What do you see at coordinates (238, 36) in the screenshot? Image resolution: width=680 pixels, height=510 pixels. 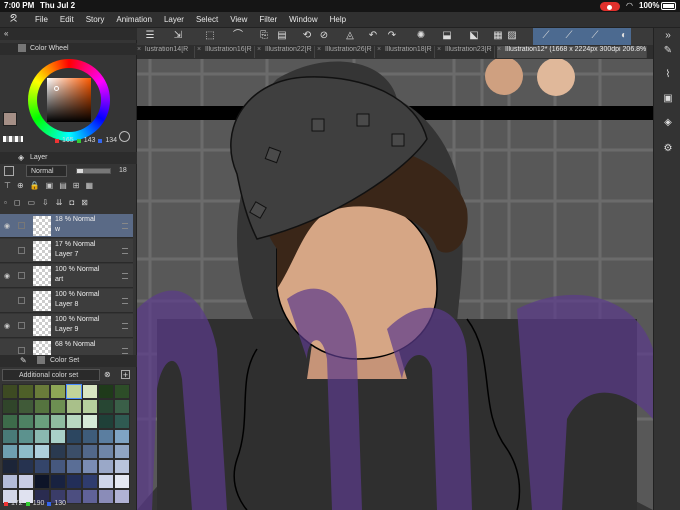 I see `lasso-icon: ⌒` at bounding box center [238, 36].